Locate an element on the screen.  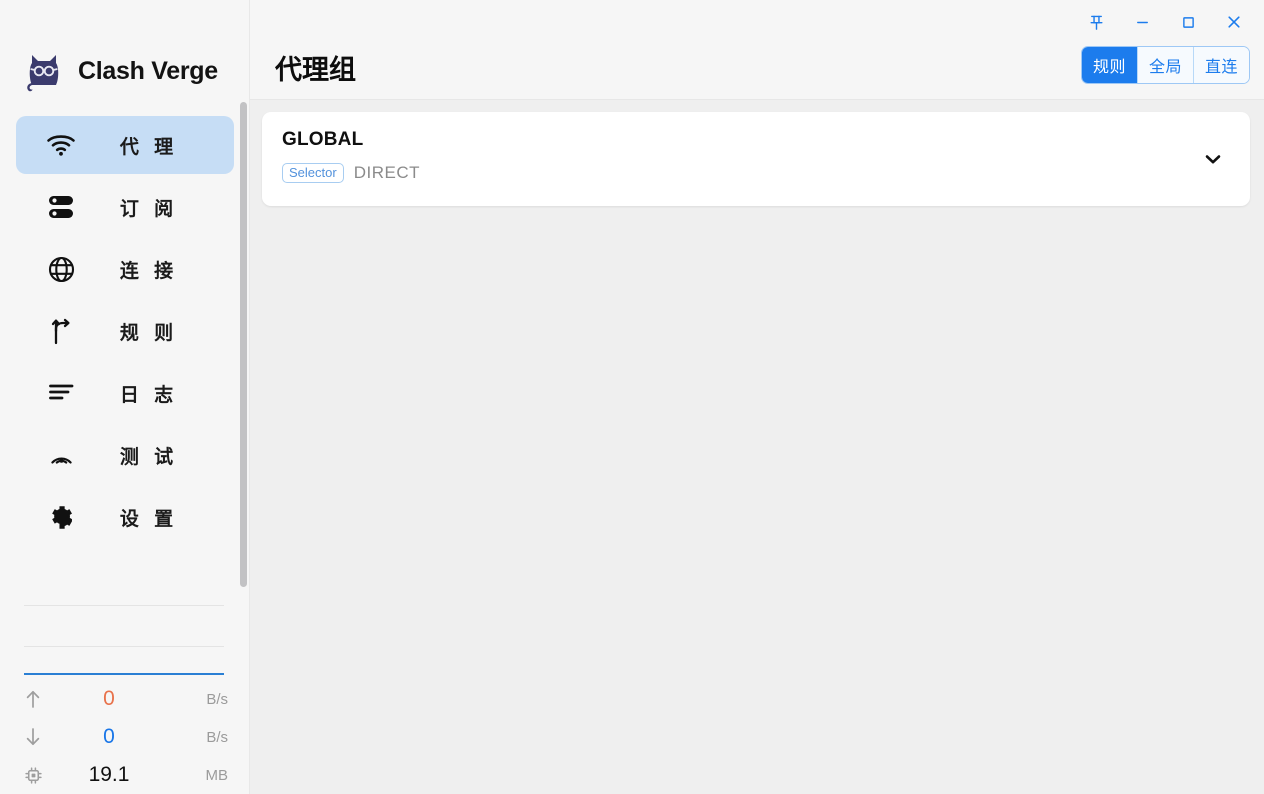
memory-usage-unit: MB is located at coordinates (217, 775).